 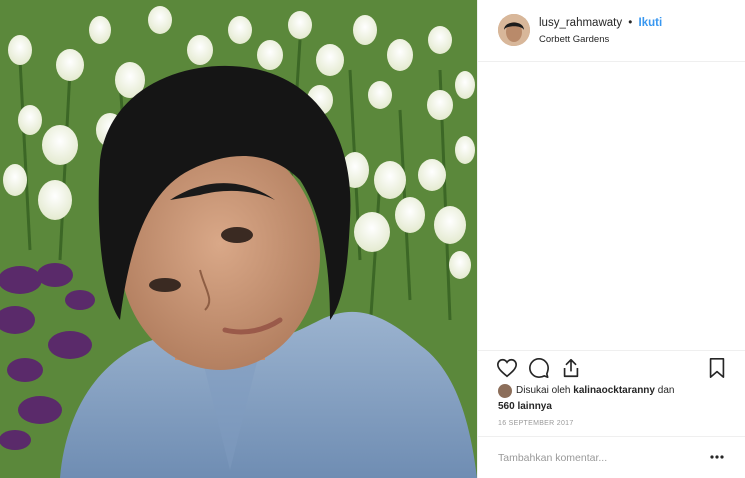 I want to click on comment-icon, so click(x=539, y=368).